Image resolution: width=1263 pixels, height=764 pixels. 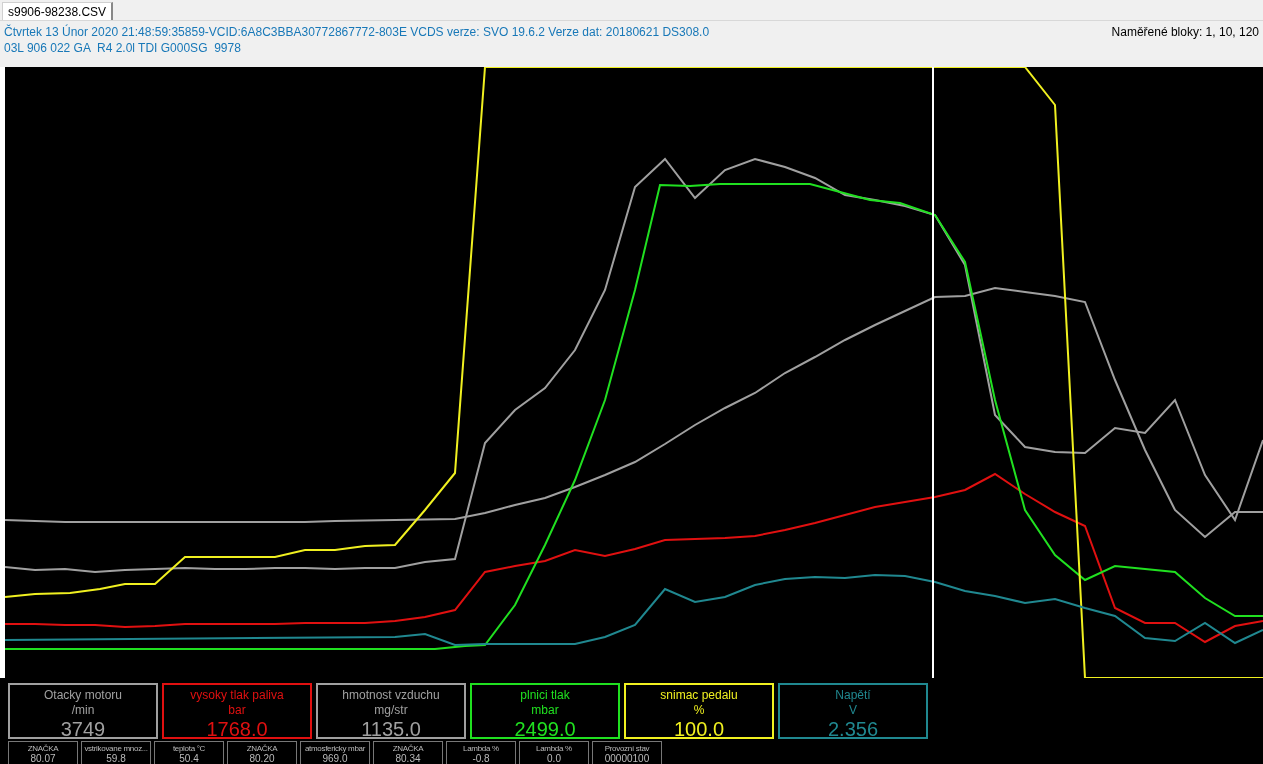 What do you see at coordinates (408, 759) in the screenshot?
I see `readout-value: 80.34` at bounding box center [408, 759].